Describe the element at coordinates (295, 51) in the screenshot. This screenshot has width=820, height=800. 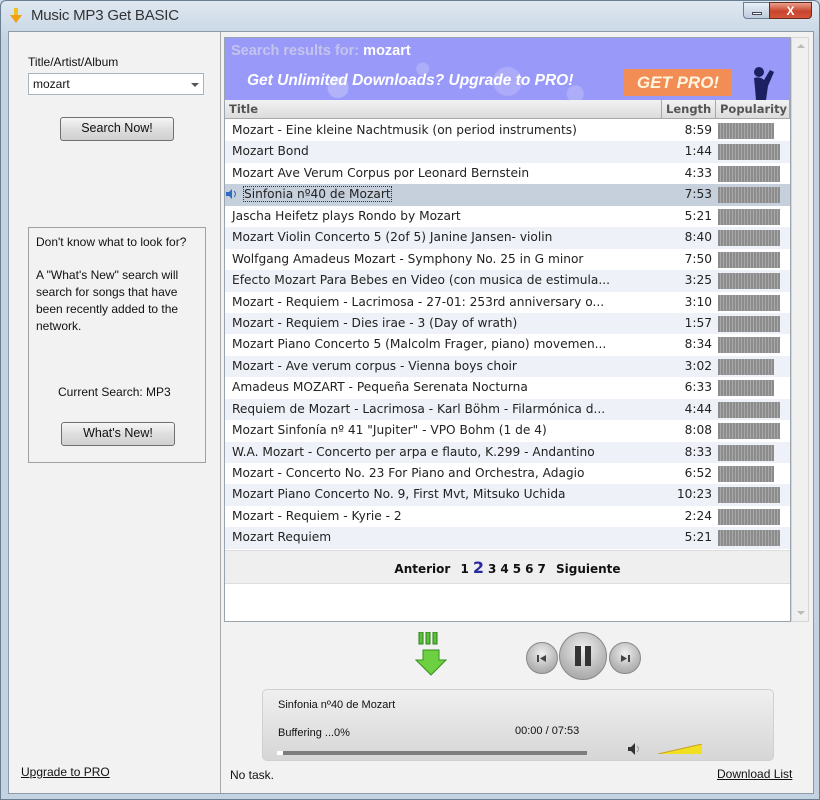
I see `search-results-label: Search results for:` at that location.